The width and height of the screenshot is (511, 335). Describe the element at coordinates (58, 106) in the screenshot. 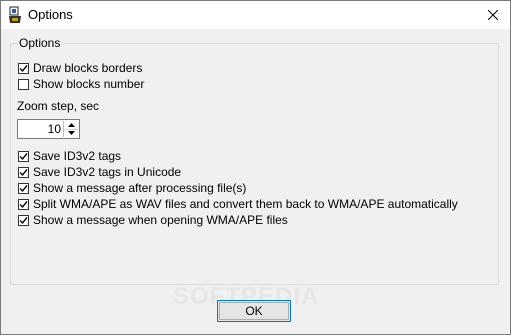

I see `zoom-step-label: Zoom step, sec` at that location.